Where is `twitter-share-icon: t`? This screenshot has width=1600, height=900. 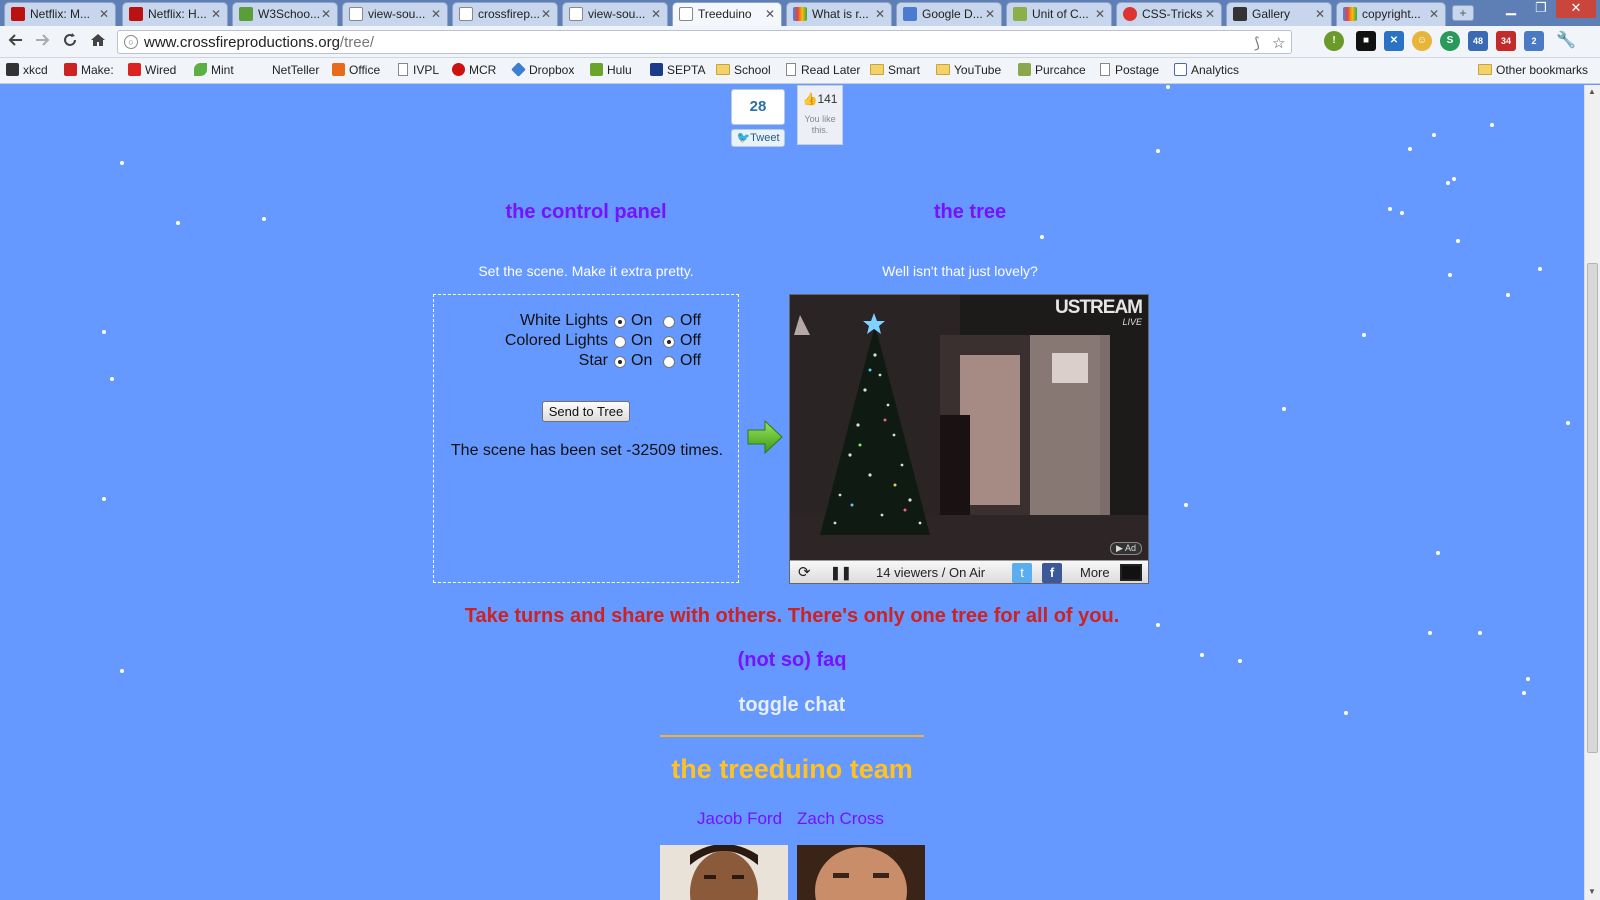
twitter-share-icon: t is located at coordinates (1022, 573).